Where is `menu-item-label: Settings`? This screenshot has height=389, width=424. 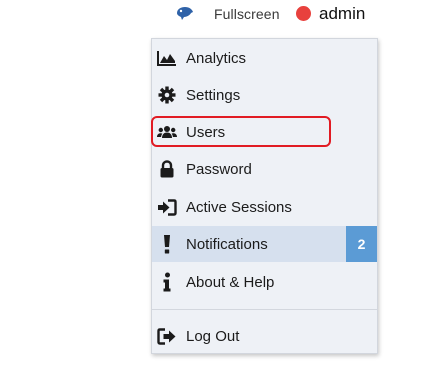 menu-item-label: Settings is located at coordinates (213, 95).